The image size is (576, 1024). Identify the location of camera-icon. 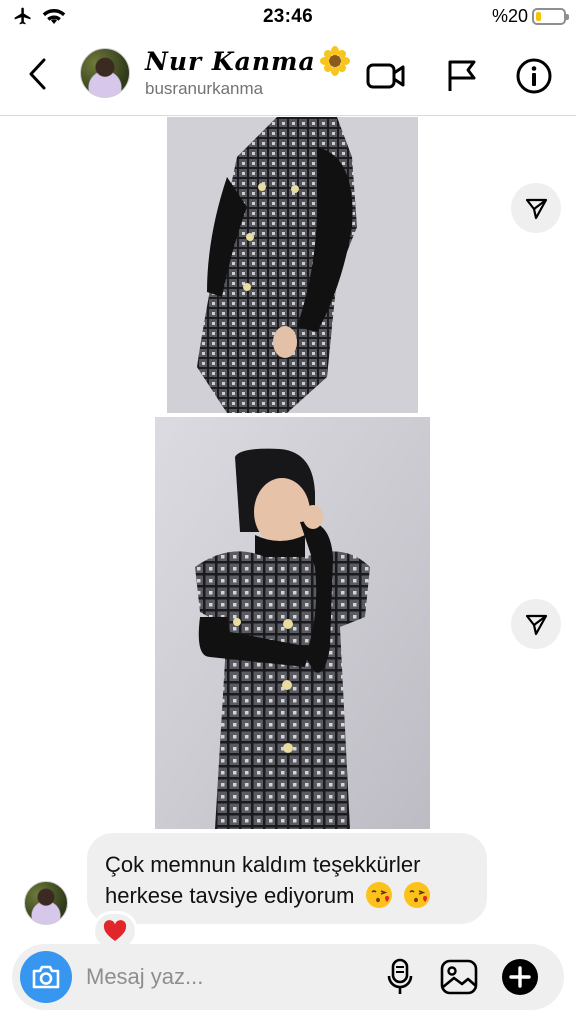
(46, 977).